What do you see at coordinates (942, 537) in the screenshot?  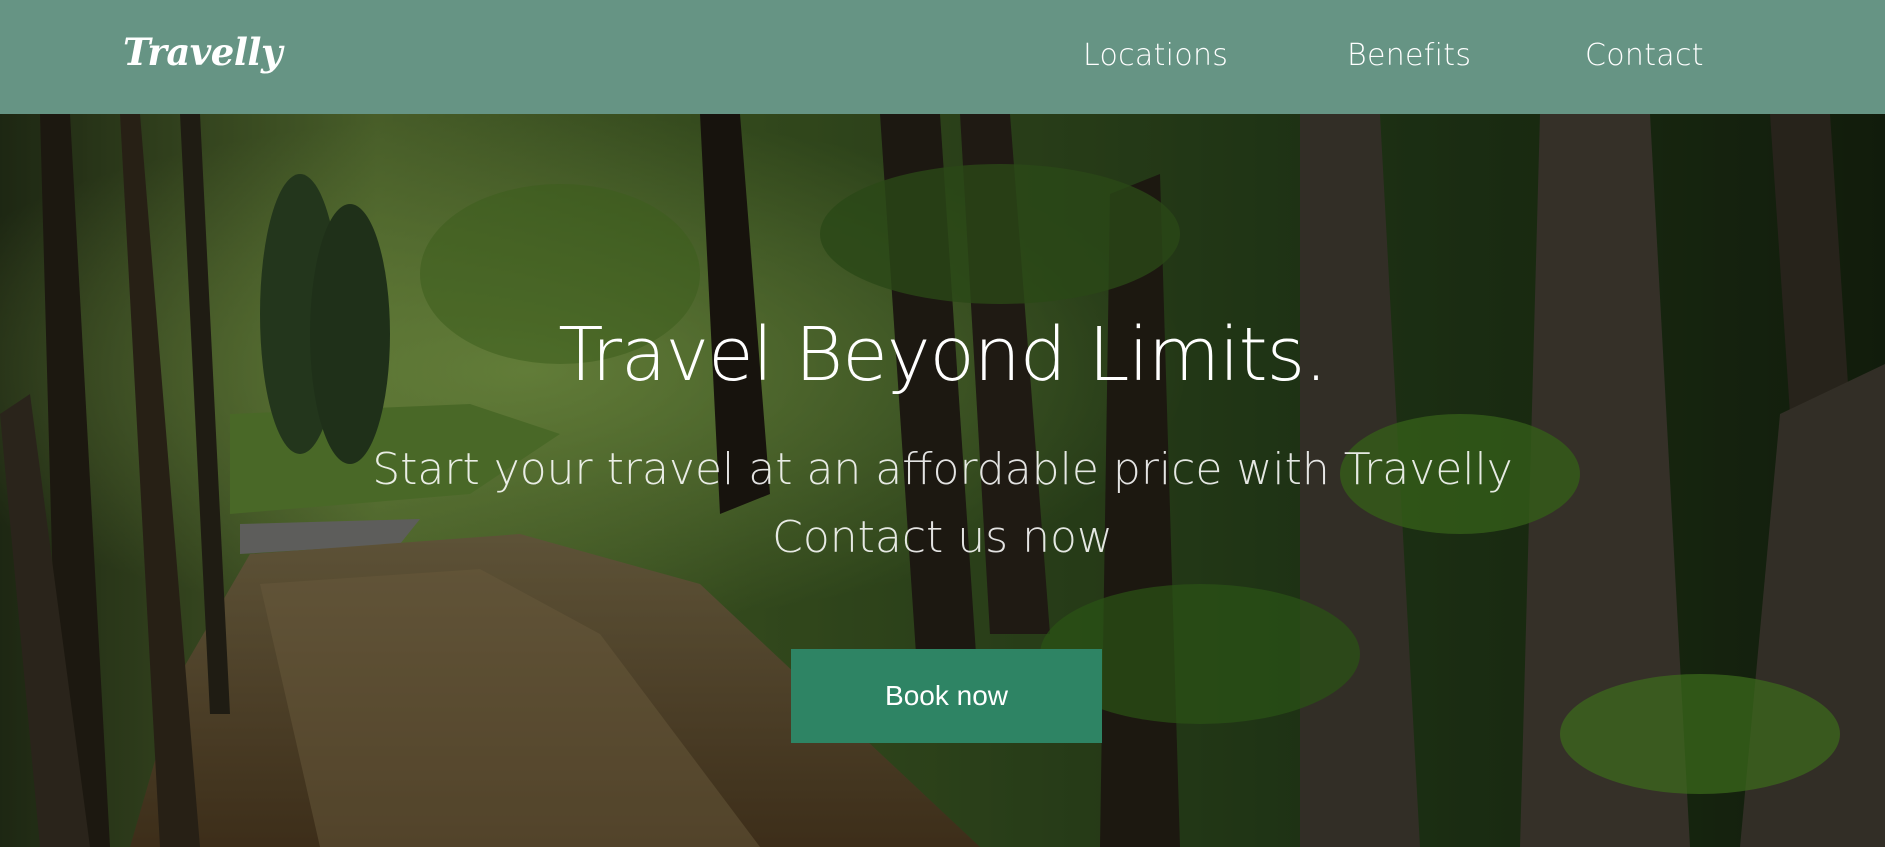 I see `hero-subtitle-line-2: Contact us now` at bounding box center [942, 537].